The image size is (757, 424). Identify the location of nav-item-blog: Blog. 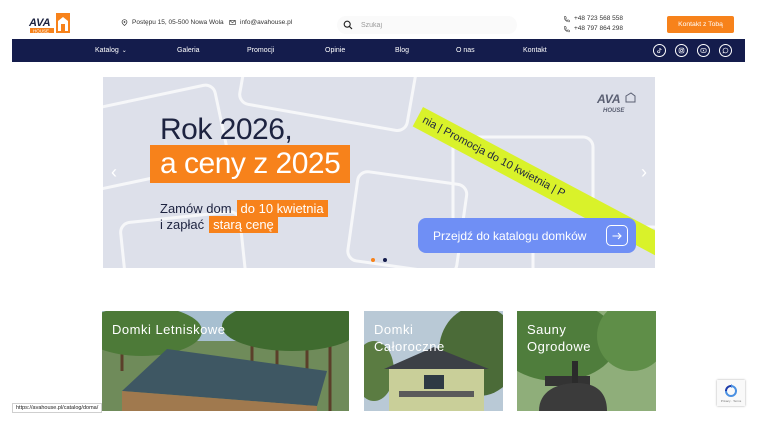
(402, 50).